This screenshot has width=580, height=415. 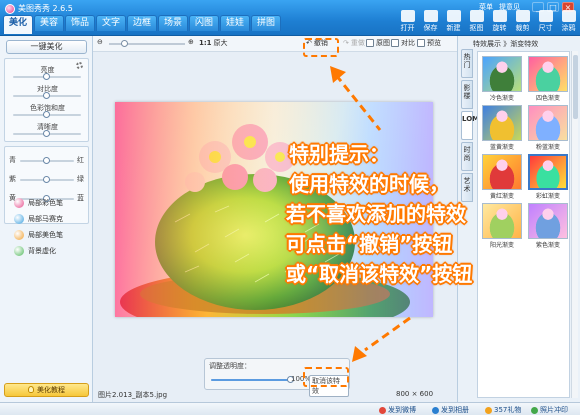 What do you see at coordinates (379, 274) in the screenshot?
I see `tip-line: 或“取消该特效”按钮` at bounding box center [379, 274].